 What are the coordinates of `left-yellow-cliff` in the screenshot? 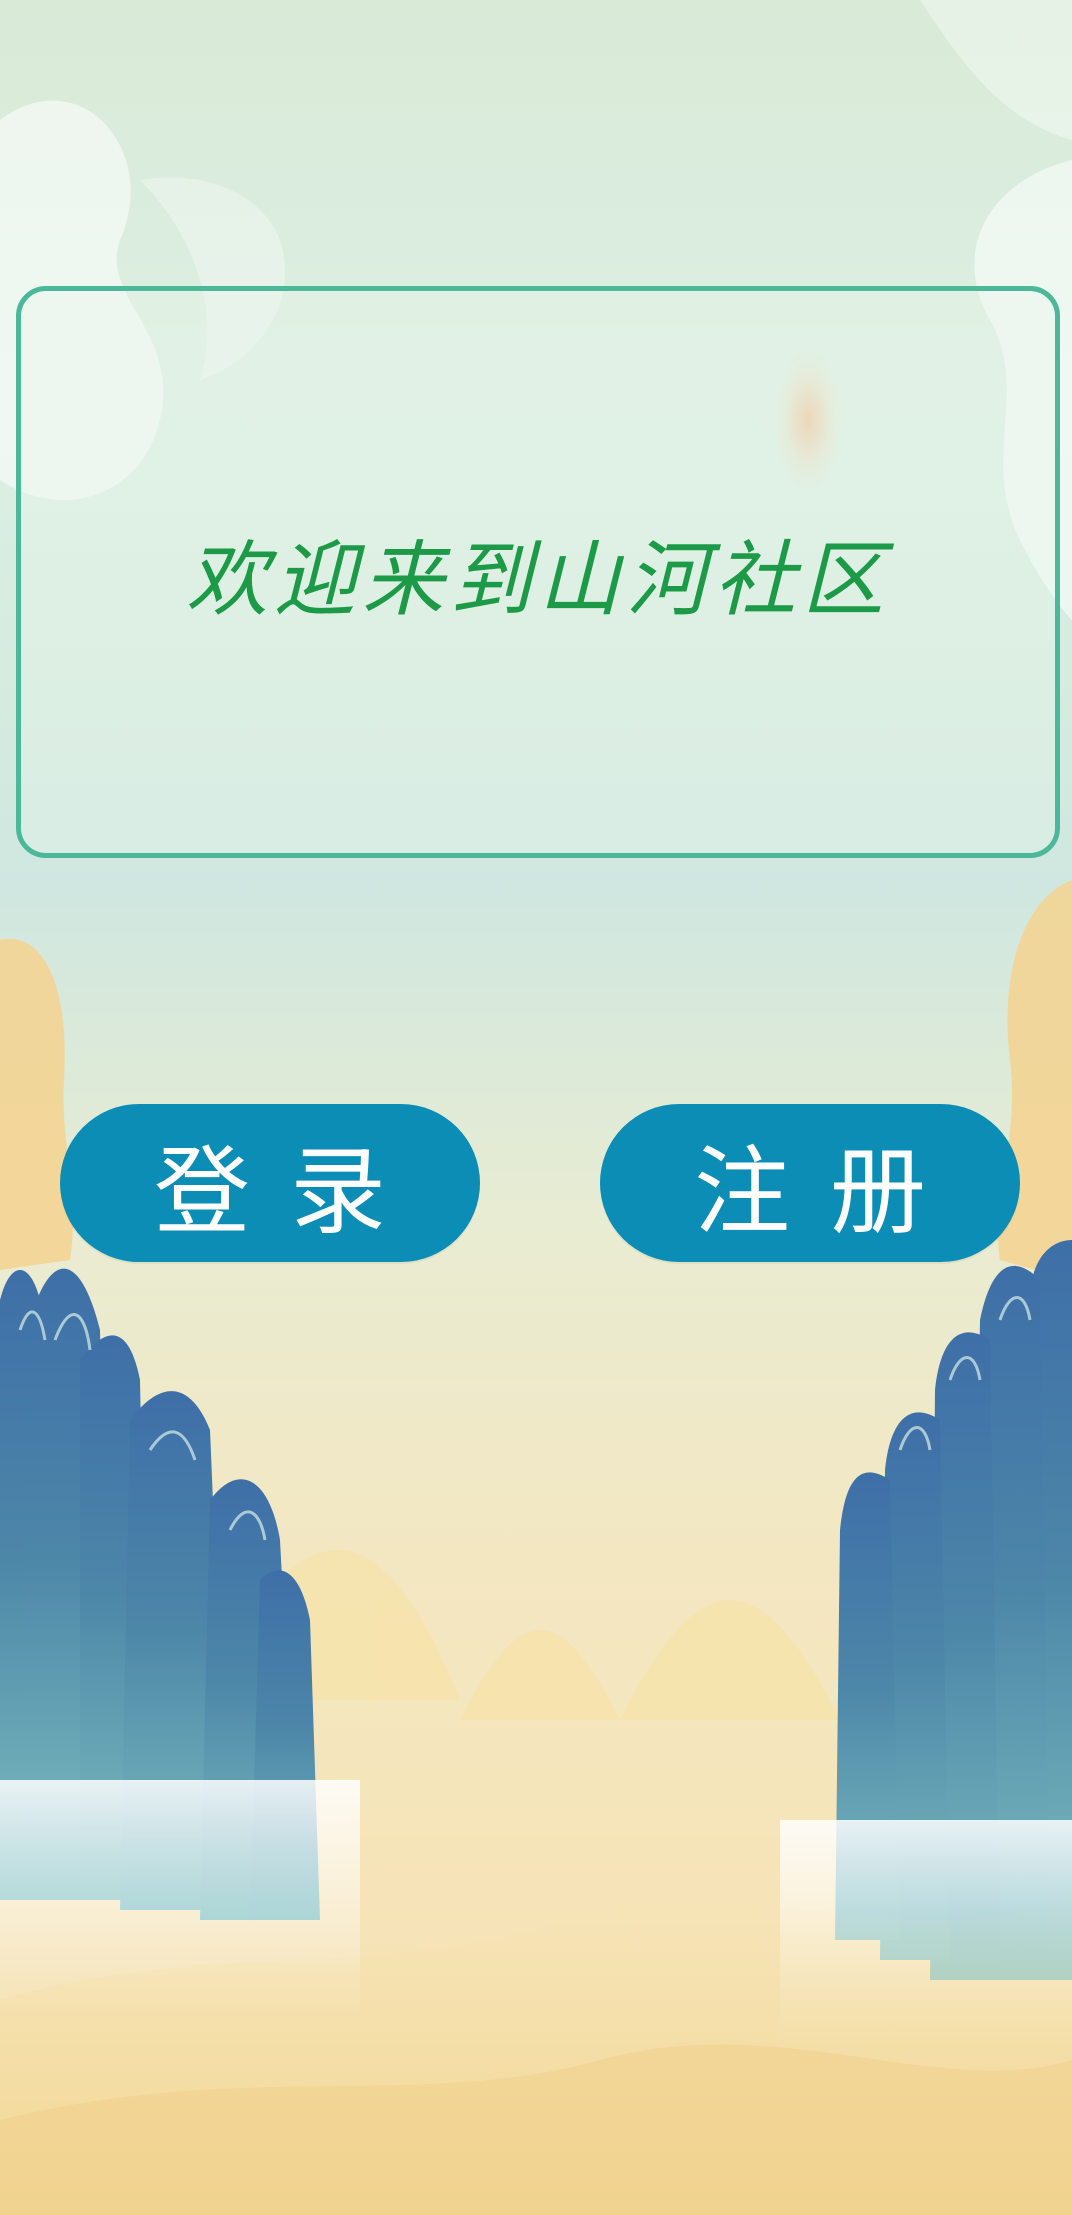 It's located at (36, 1104).